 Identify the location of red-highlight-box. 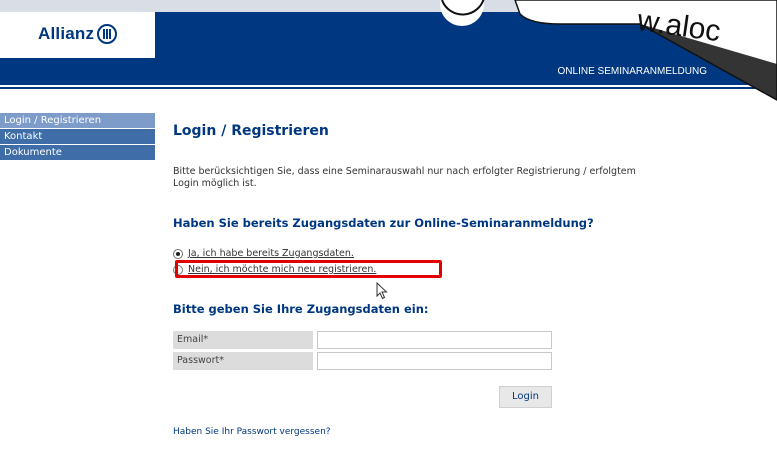
(308, 269).